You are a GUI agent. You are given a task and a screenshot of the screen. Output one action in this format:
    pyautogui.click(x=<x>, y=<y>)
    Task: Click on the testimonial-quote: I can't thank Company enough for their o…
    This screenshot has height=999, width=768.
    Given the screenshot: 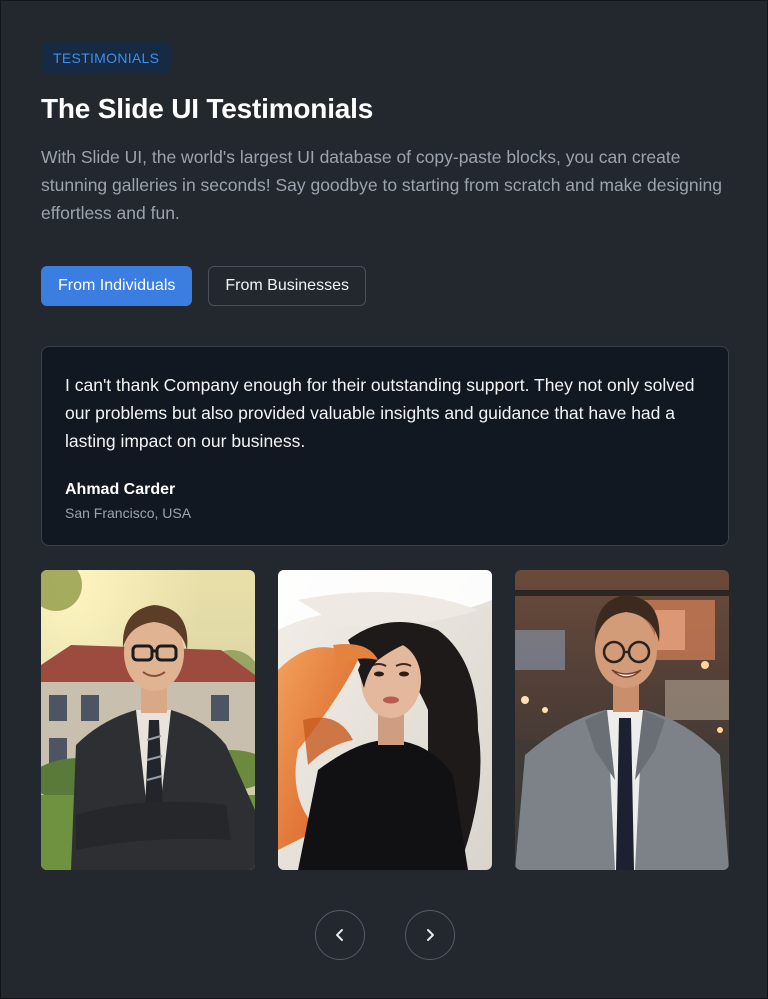 What is the action you would take?
    pyautogui.click(x=380, y=413)
    